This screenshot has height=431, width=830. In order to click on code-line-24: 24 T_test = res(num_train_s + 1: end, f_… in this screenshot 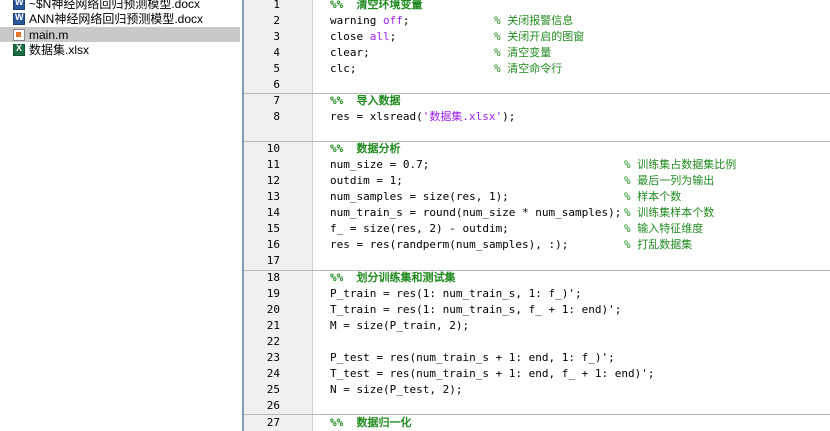, I will do `click(537, 374)`.